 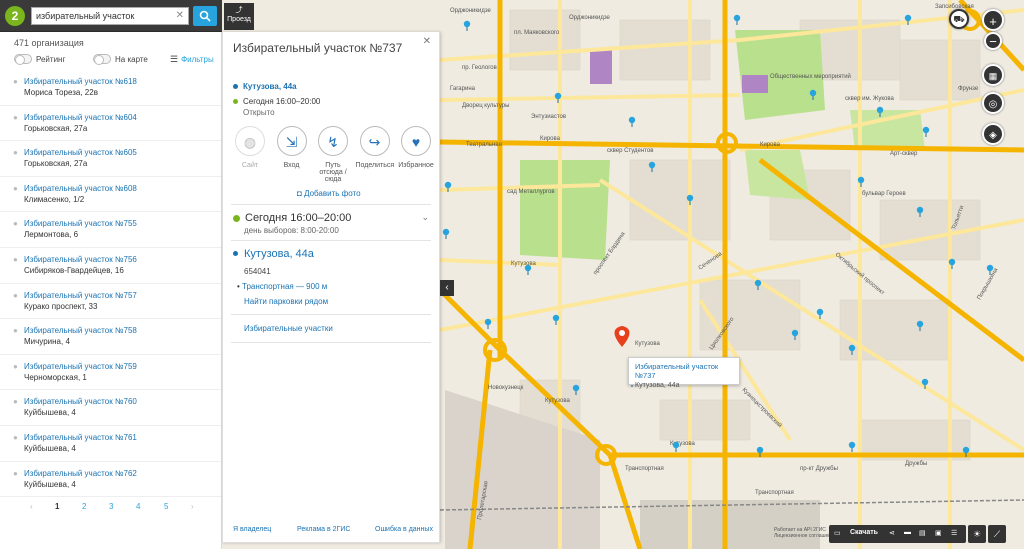 What do you see at coordinates (993, 75) in the screenshot?
I see `ruler-icon: ▦` at bounding box center [993, 75].